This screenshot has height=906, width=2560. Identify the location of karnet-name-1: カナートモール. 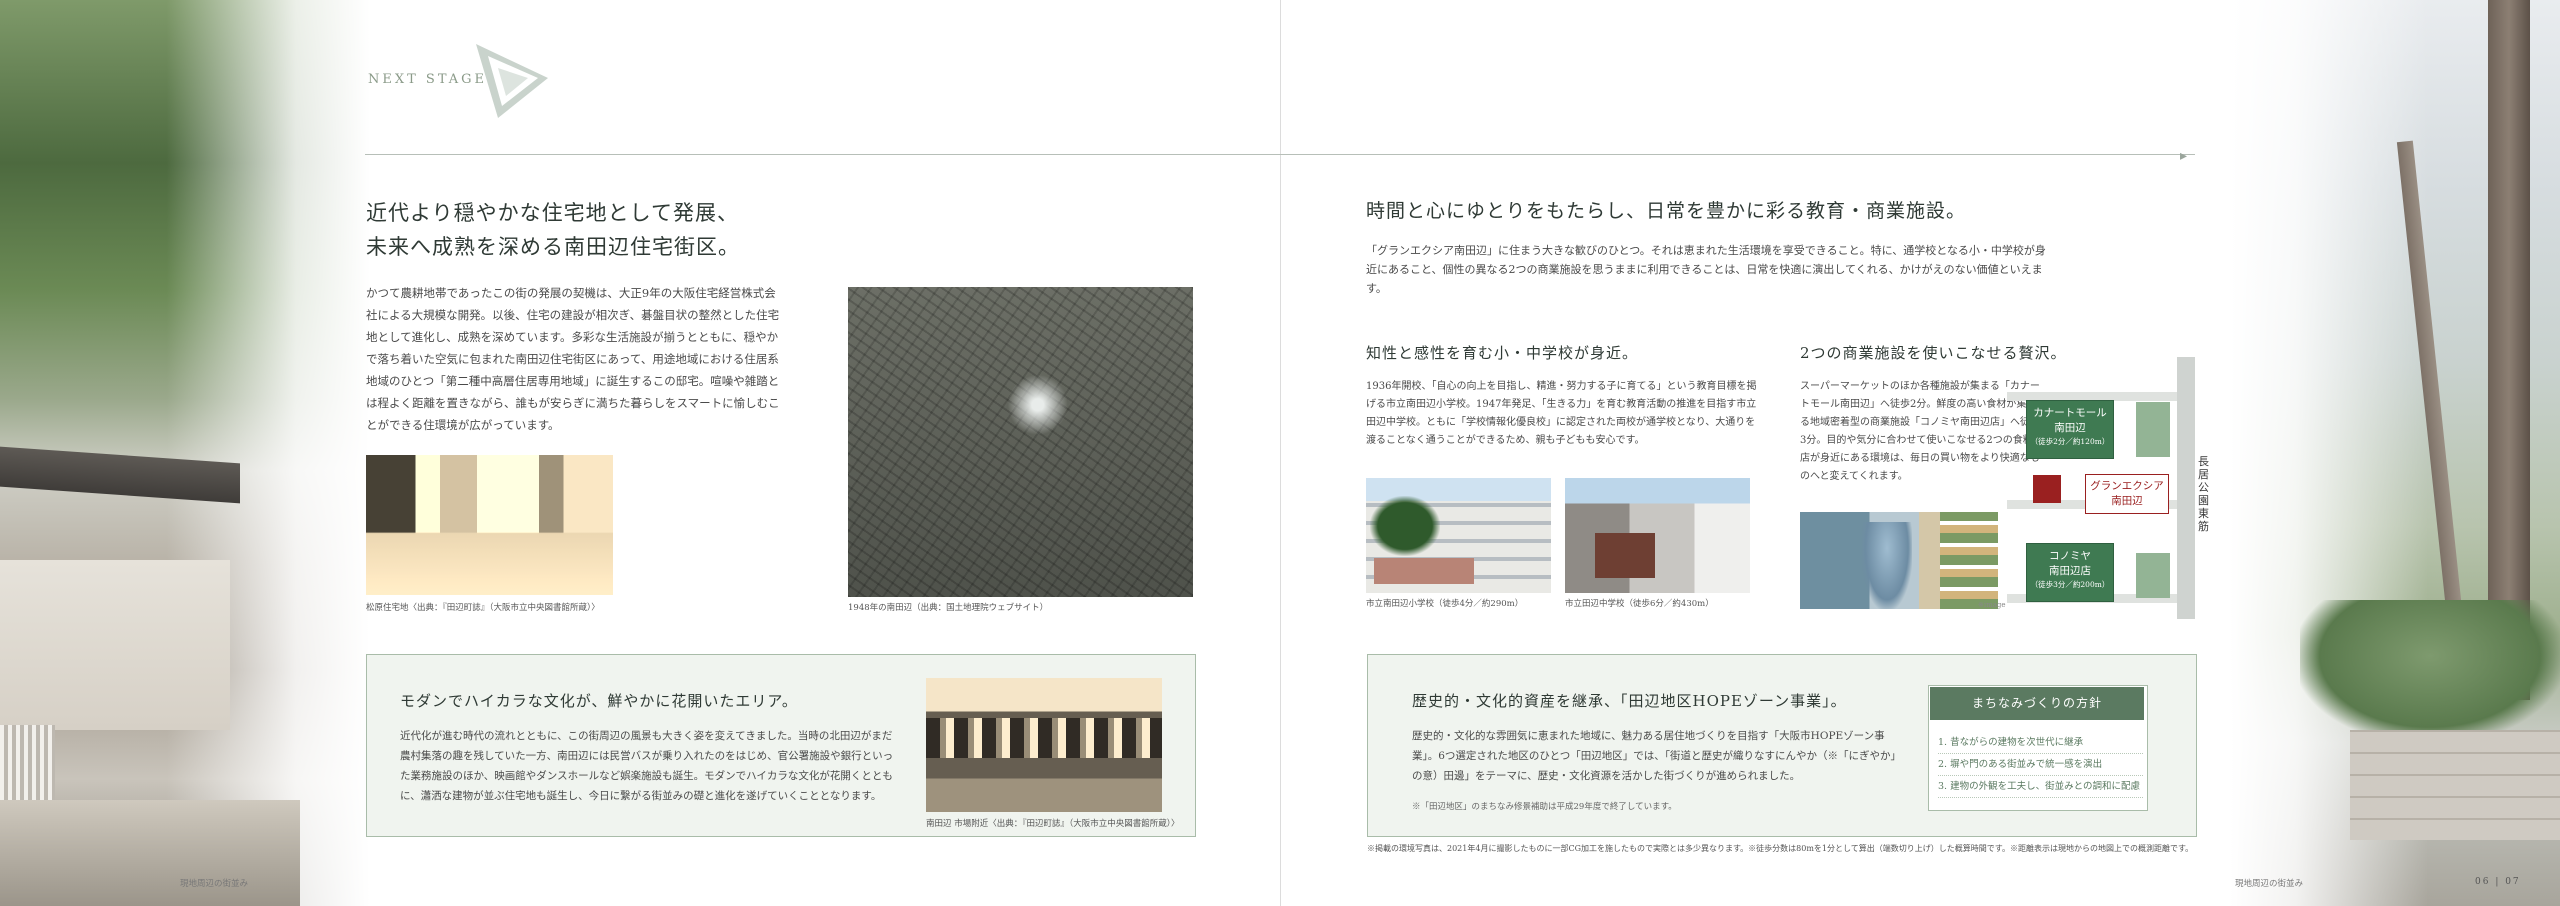
(2070, 413).